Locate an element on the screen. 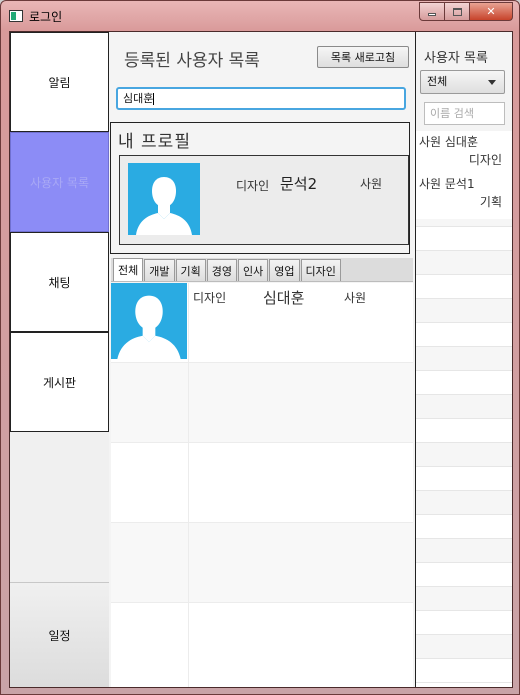 The width and height of the screenshot is (520, 695). schedule-button: 일정 is located at coordinates (59, 634).